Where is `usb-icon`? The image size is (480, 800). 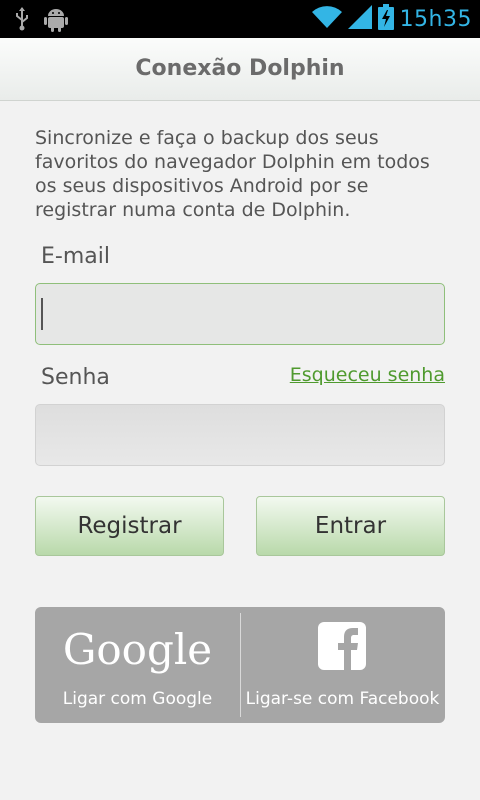
usb-icon is located at coordinates (22, 21).